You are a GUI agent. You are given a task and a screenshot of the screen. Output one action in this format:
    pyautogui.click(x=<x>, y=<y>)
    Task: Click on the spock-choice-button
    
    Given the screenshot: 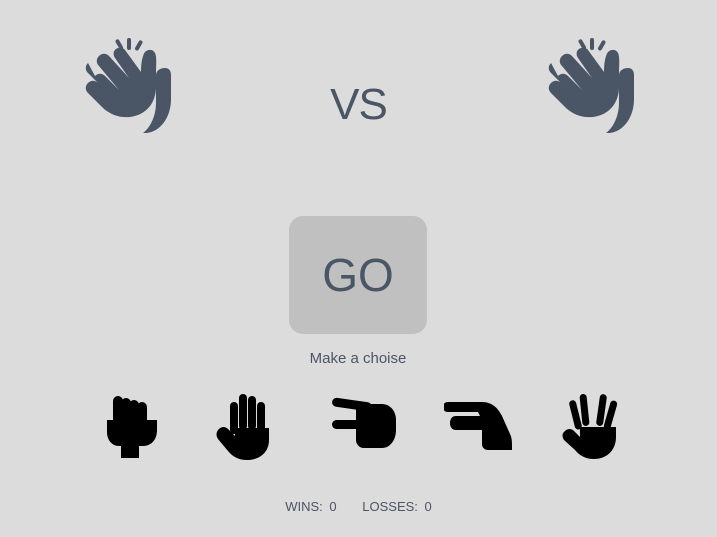 What is the action you would take?
    pyautogui.click(x=595, y=425)
    